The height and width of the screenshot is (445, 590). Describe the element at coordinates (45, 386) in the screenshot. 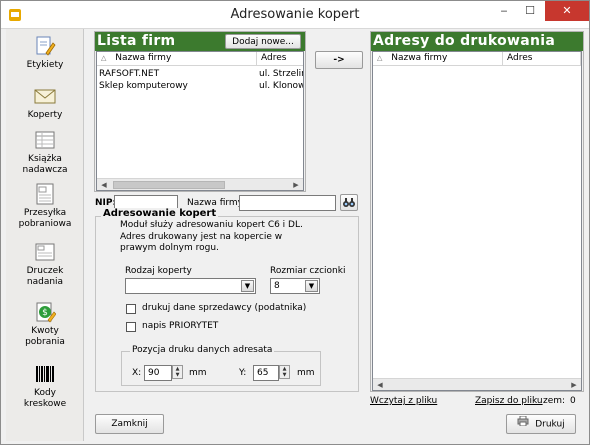

I see `sidebar-item-kody-kreskowe: Kody kreskowe` at that location.